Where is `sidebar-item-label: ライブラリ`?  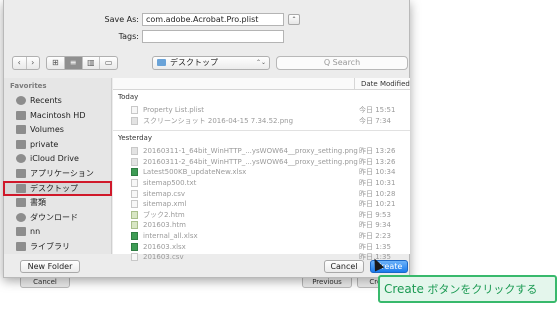 sidebar-item-label: ライブラリ is located at coordinates (50, 246).